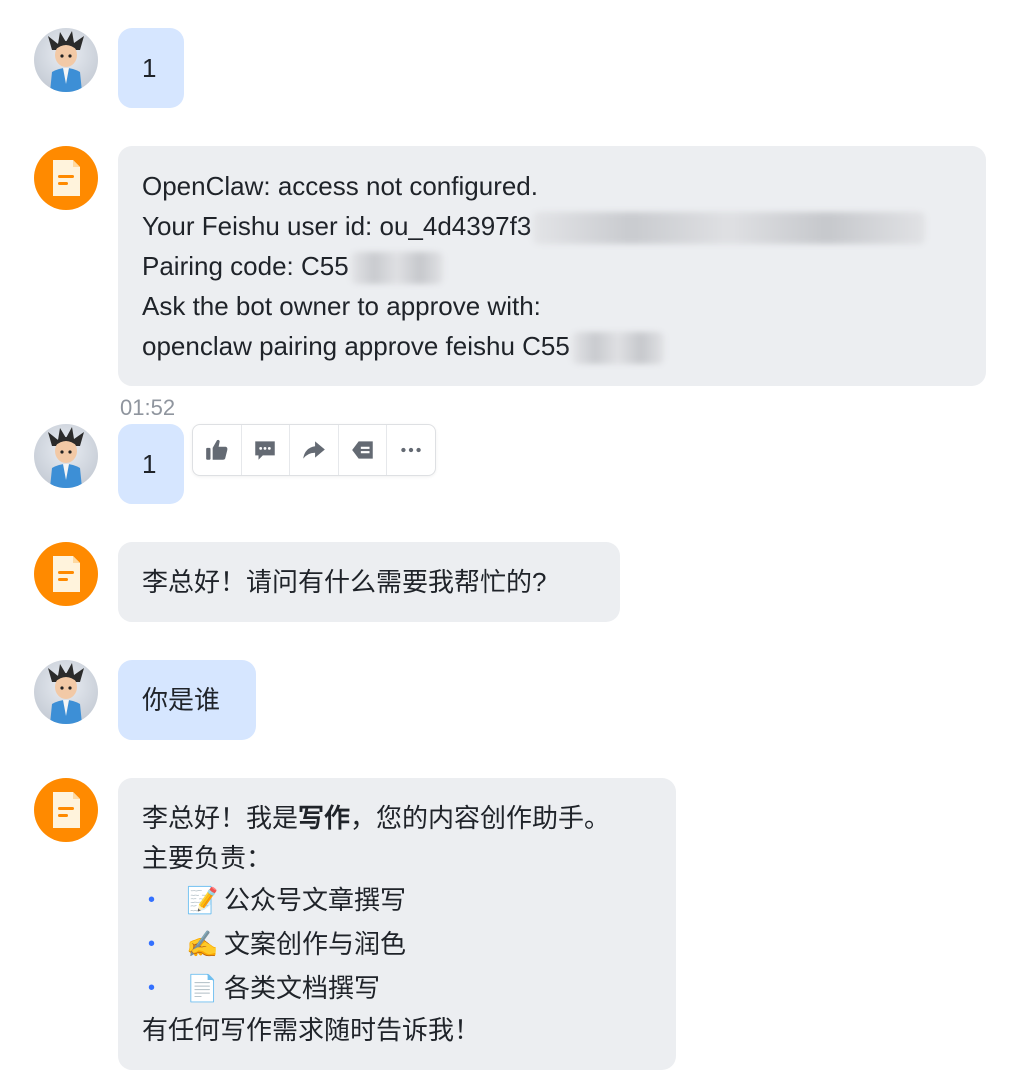  Describe the element at coordinates (397, 858) in the screenshot. I see `message-line: 主要负责：` at that location.